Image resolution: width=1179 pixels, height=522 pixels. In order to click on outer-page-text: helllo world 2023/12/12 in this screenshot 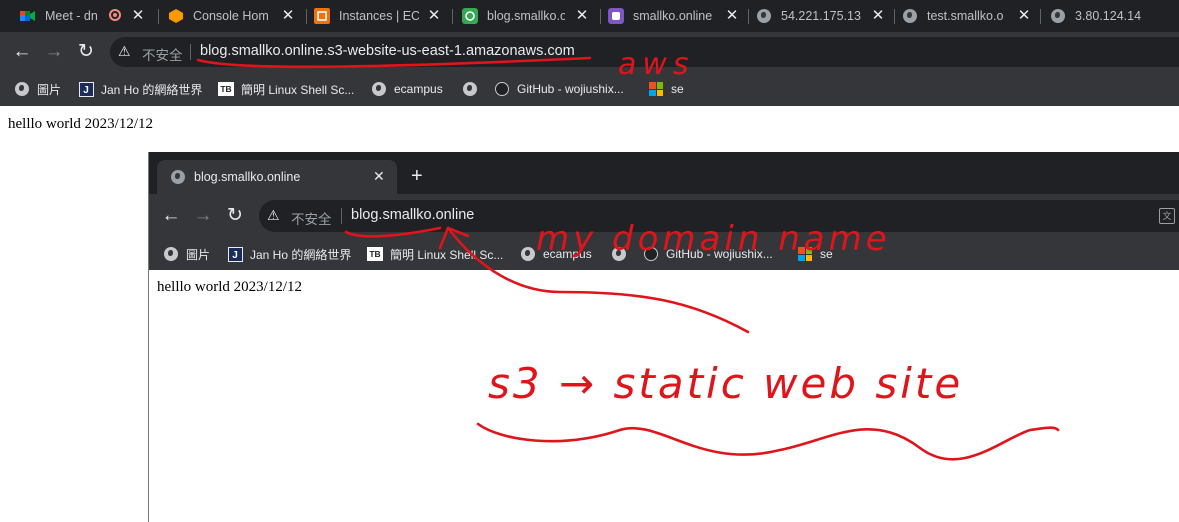, I will do `click(80, 124)`.